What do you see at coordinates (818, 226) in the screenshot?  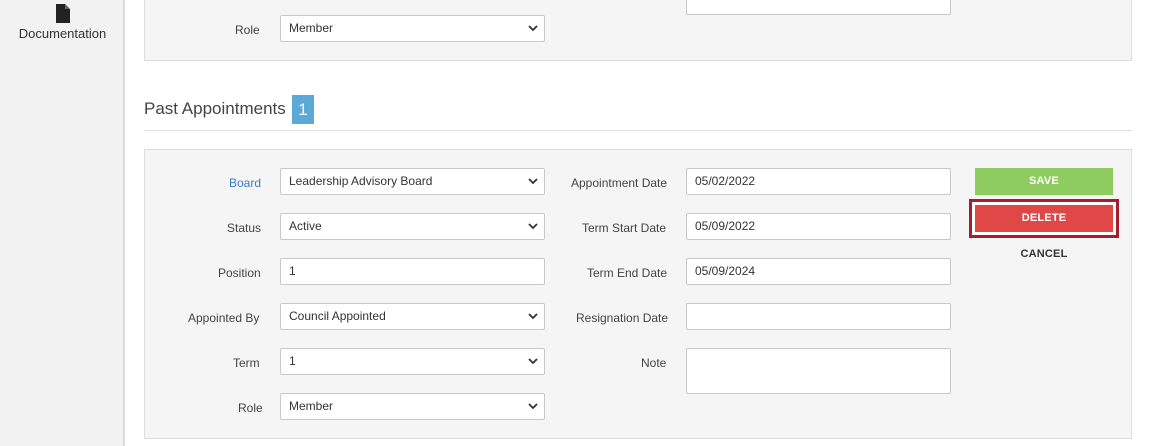 I see `term-start-date-input: 05/09/2022` at bounding box center [818, 226].